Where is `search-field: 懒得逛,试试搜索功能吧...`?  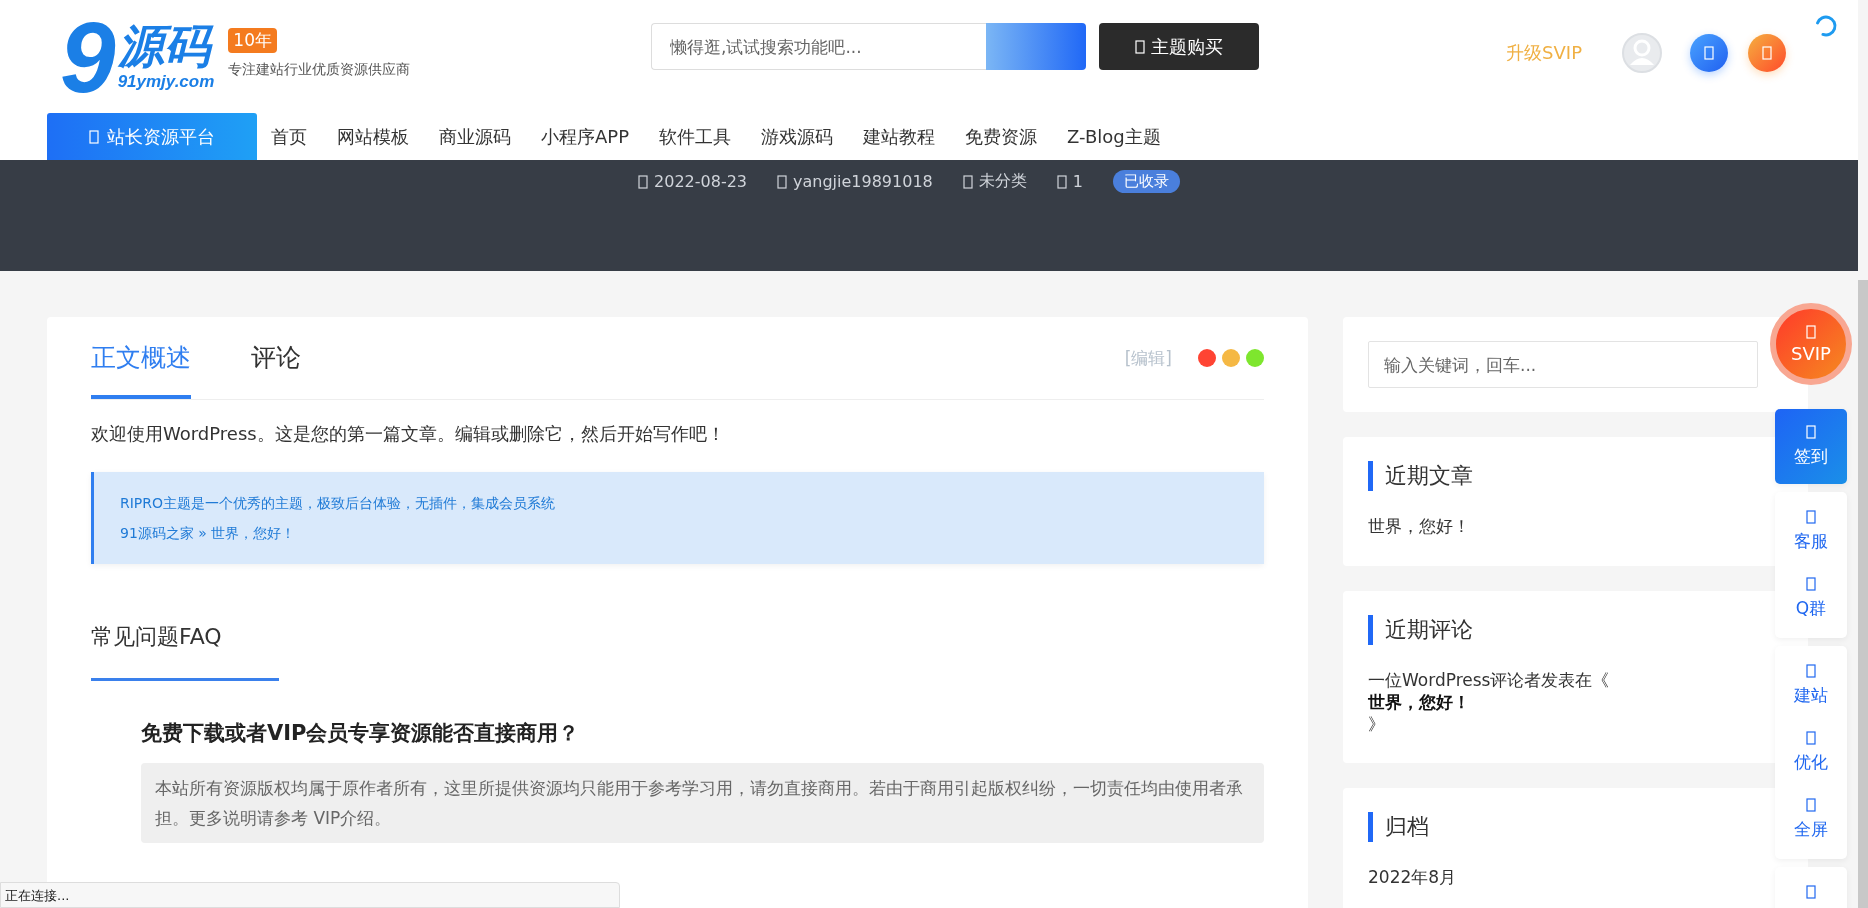 search-field: 懒得逛,试试搜索功能吧... is located at coordinates (818, 46).